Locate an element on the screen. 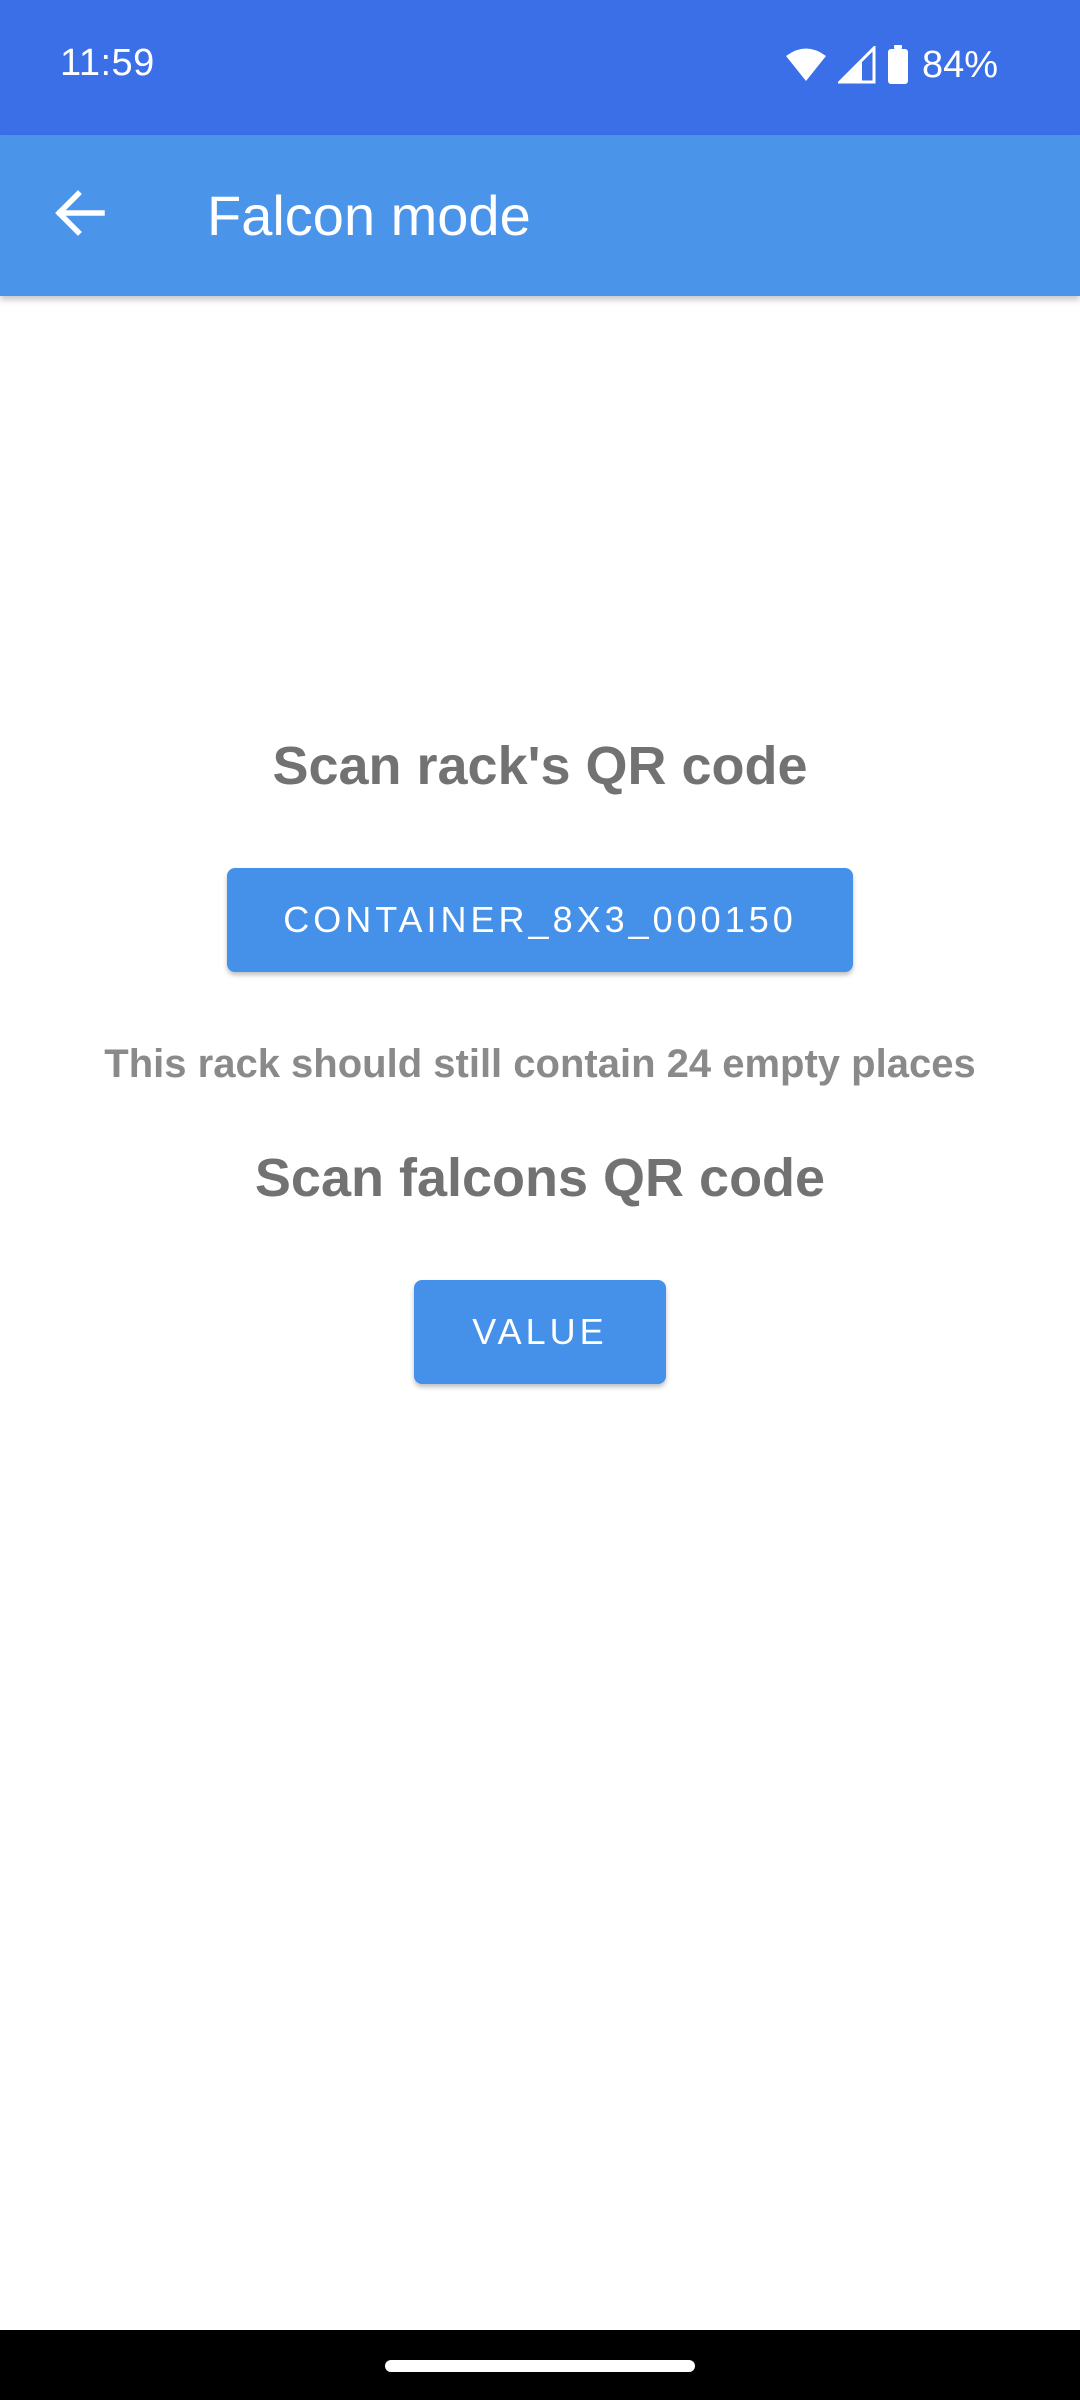 This screenshot has width=1080, height=2400. home-gesture-handle is located at coordinates (540, 2366).